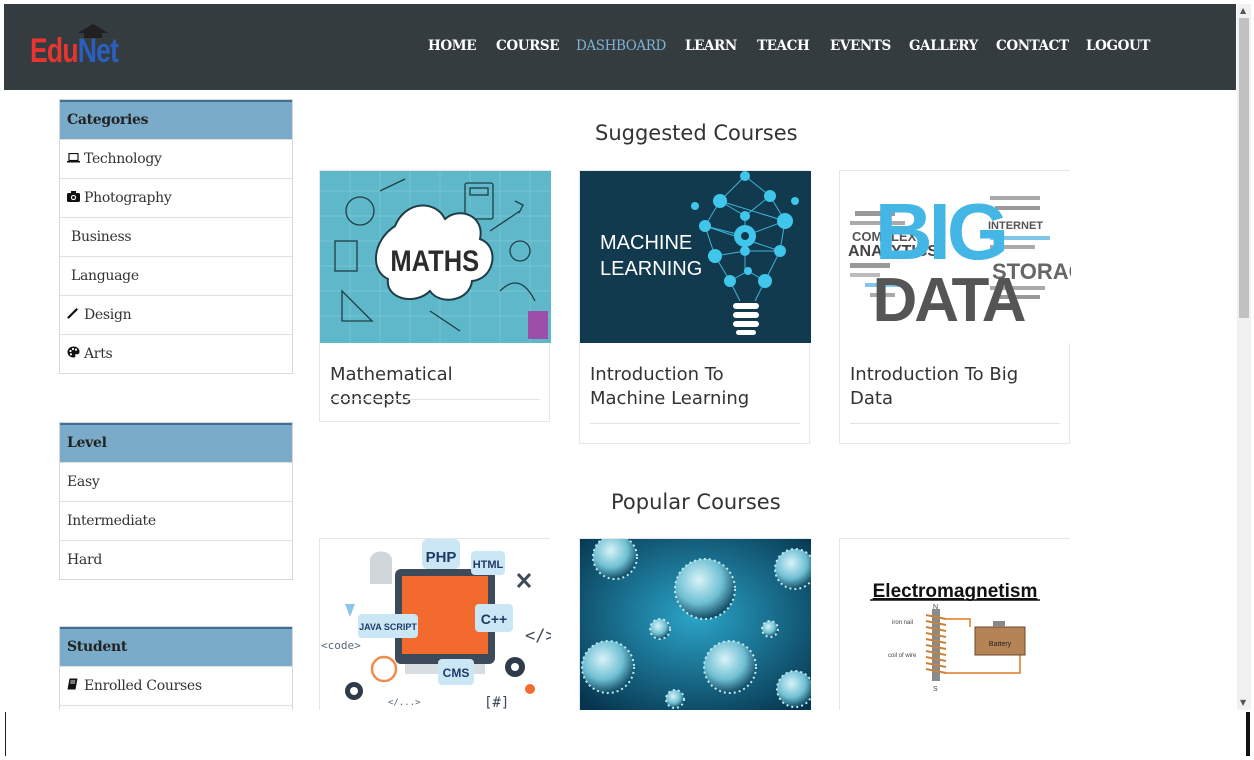  I want to click on tag-cpp: C++, so click(494, 619).